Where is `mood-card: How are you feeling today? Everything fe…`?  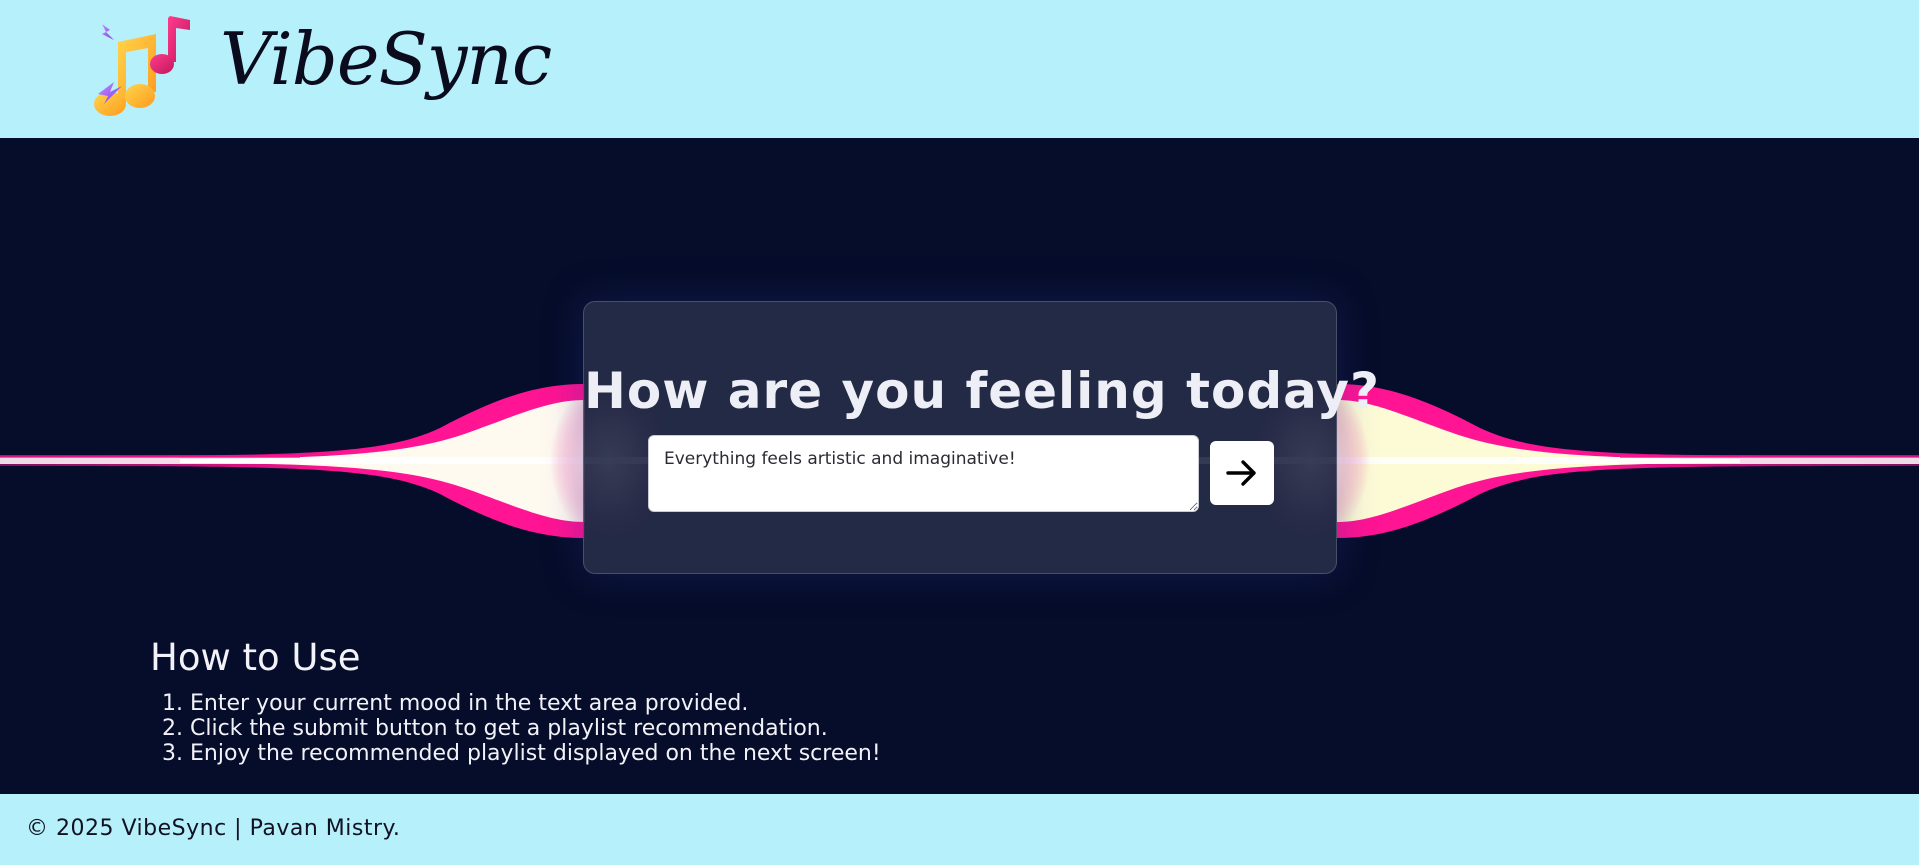
mood-card: How are you feeling today? Everything fe… is located at coordinates (981, 437).